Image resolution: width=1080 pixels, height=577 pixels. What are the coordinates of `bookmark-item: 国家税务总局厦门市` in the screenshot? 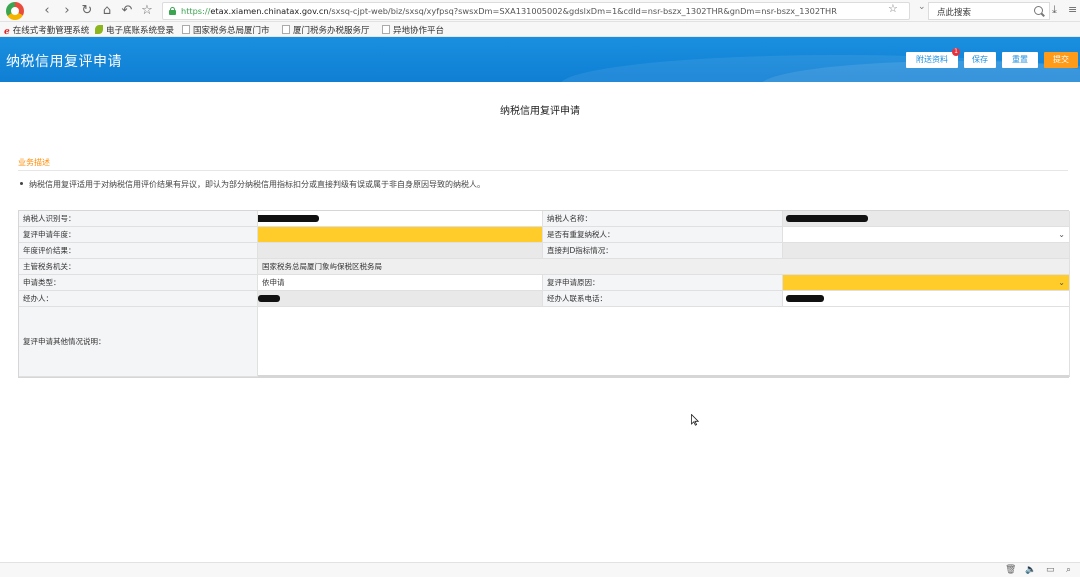 It's located at (226, 30).